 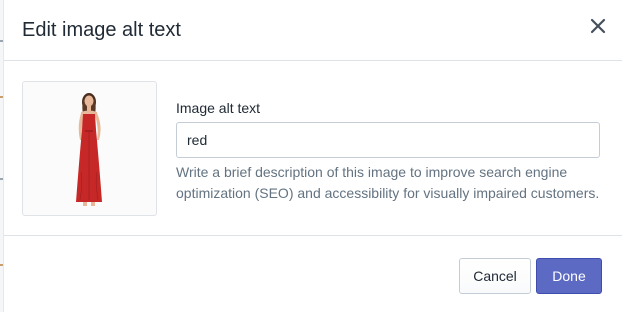 What do you see at coordinates (569, 276) in the screenshot?
I see `done-button: Done` at bounding box center [569, 276].